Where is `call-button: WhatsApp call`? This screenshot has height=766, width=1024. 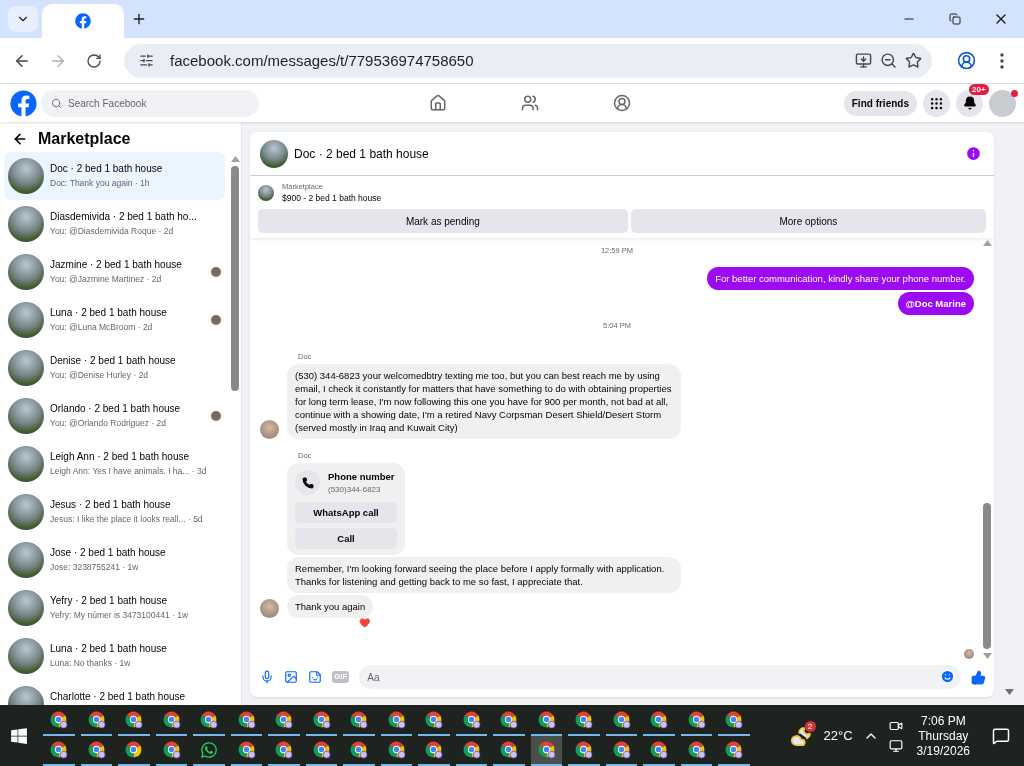
call-button: WhatsApp call is located at coordinates (346, 512).